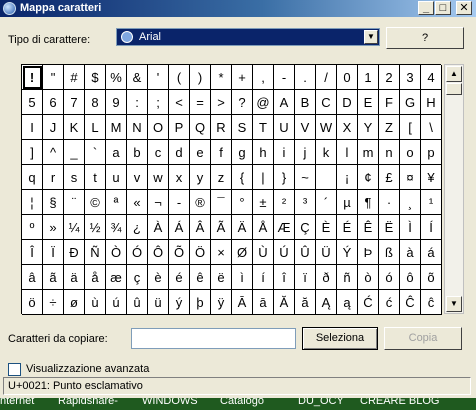 Image resolution: width=476 pixels, height=410 pixels. Describe the element at coordinates (263, 227) in the screenshot. I see `char-cell: Å` at that location.